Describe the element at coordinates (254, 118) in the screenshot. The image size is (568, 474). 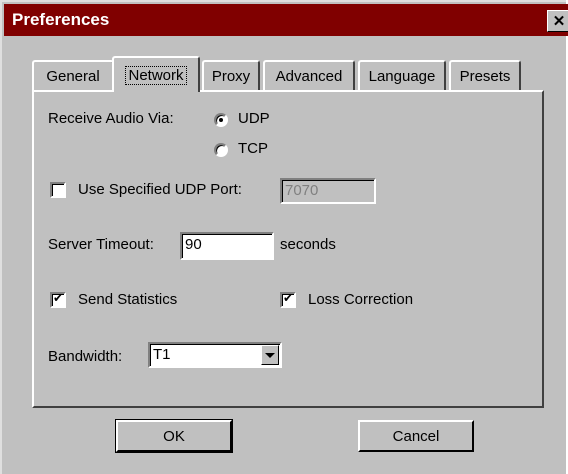
I see `udp-radio-label: UDP` at that location.